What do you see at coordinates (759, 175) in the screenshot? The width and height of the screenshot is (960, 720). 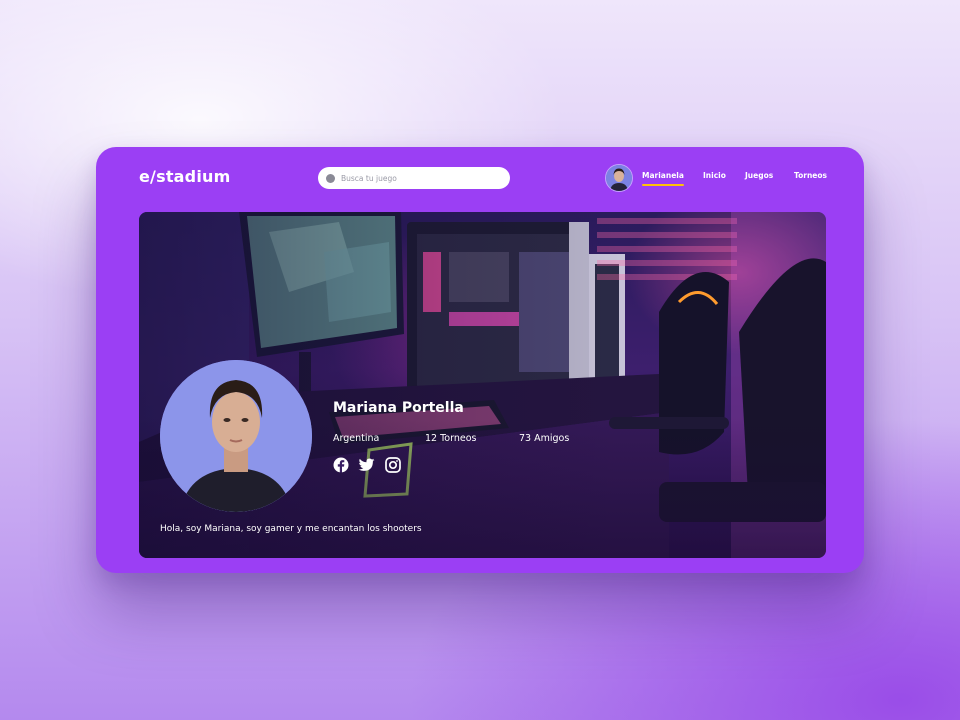 I see `nav-item-juegos: Juegos` at bounding box center [759, 175].